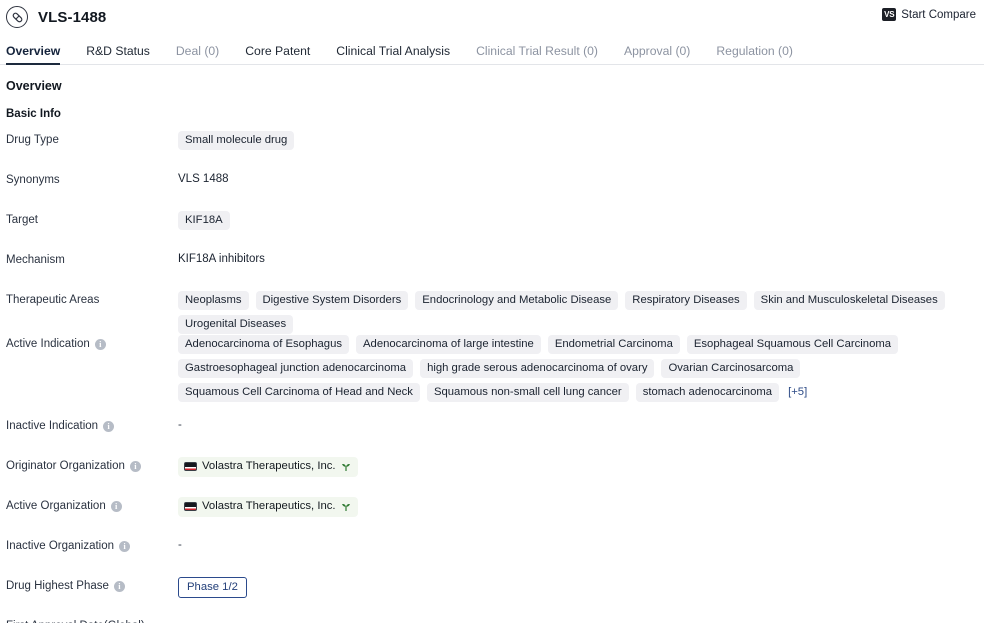  I want to click on start-compare-button: VS Start Compare, so click(929, 14).